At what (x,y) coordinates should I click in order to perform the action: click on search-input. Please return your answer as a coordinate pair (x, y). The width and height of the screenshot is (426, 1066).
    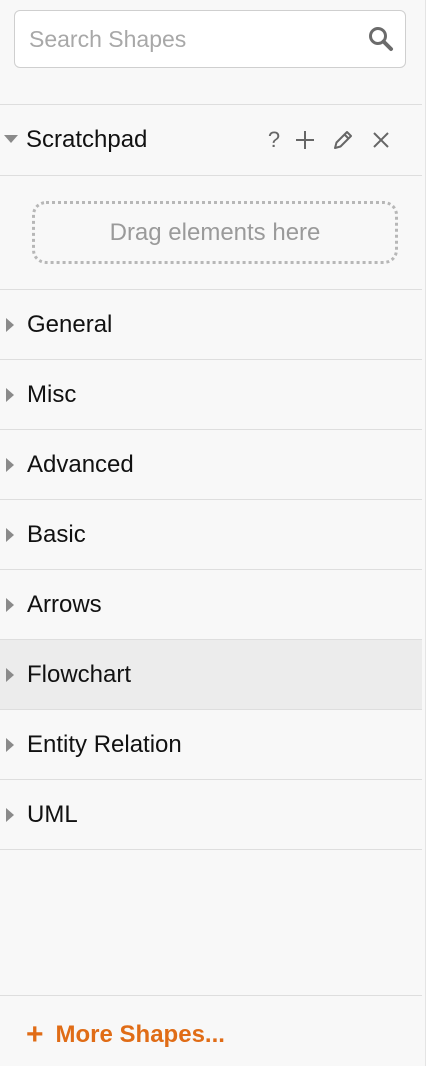
    Looking at the image, I should click on (185, 39).